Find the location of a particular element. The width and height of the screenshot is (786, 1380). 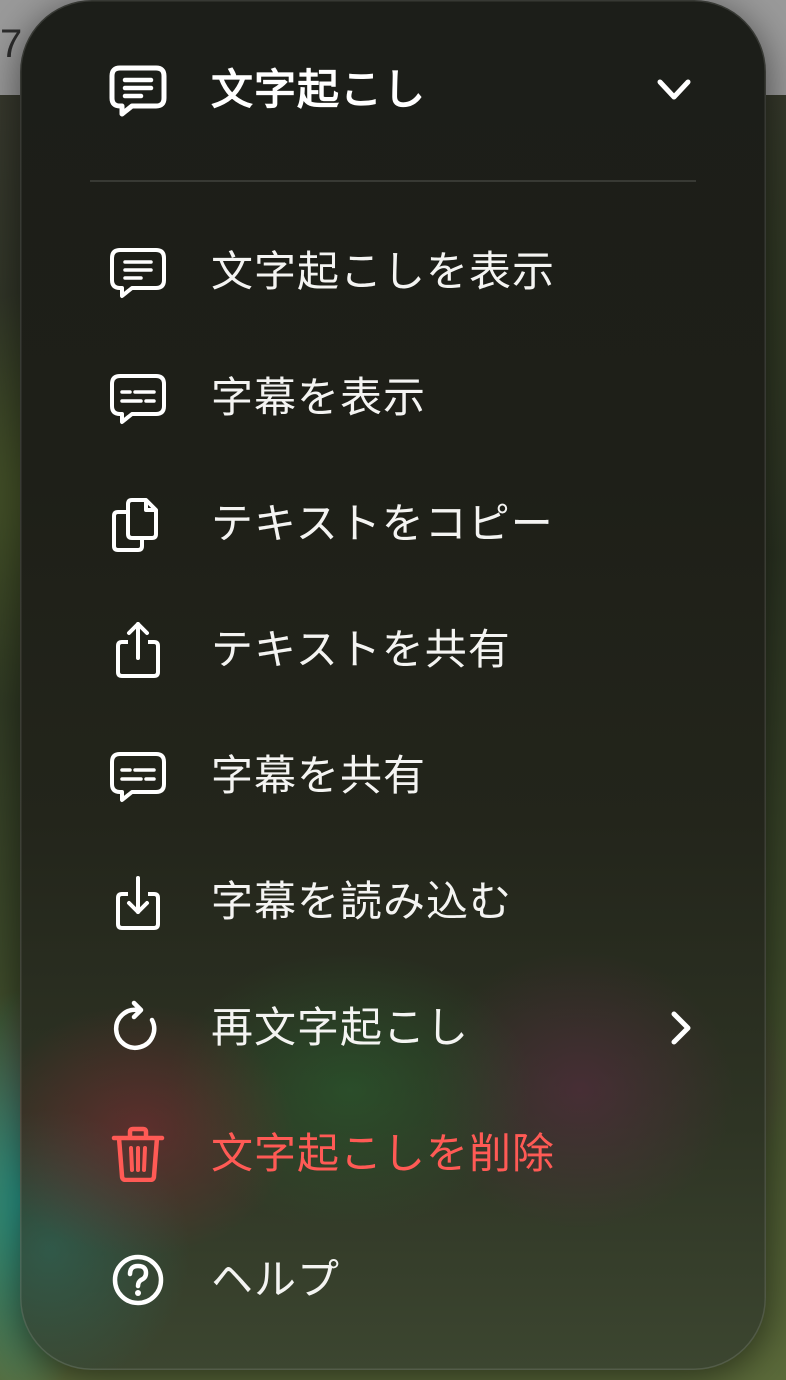

menu-item-copy-text: テキストをコピー is located at coordinates (400, 524).